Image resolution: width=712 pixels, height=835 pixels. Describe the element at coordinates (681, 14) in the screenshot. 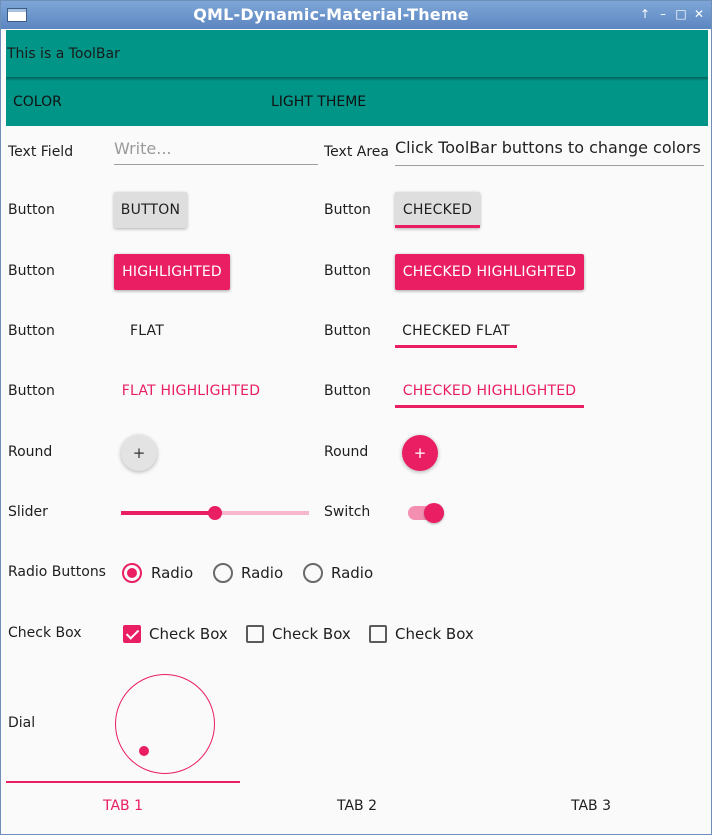

I see `maximize-icon: □` at that location.